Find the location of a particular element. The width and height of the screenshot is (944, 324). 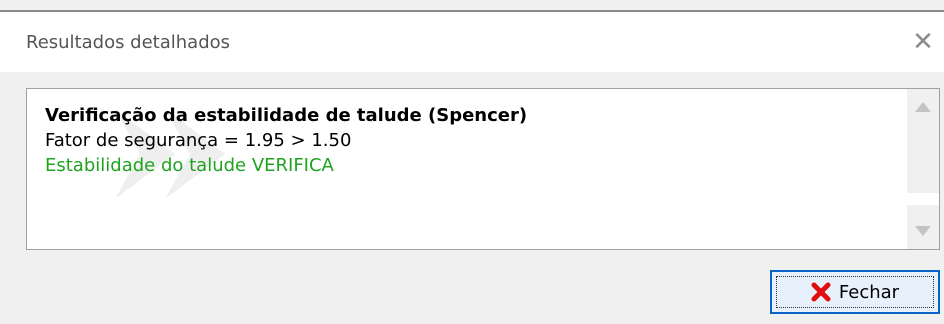

stability-status-line: Estabilidade do talude VERIFICA is located at coordinates (189, 165).